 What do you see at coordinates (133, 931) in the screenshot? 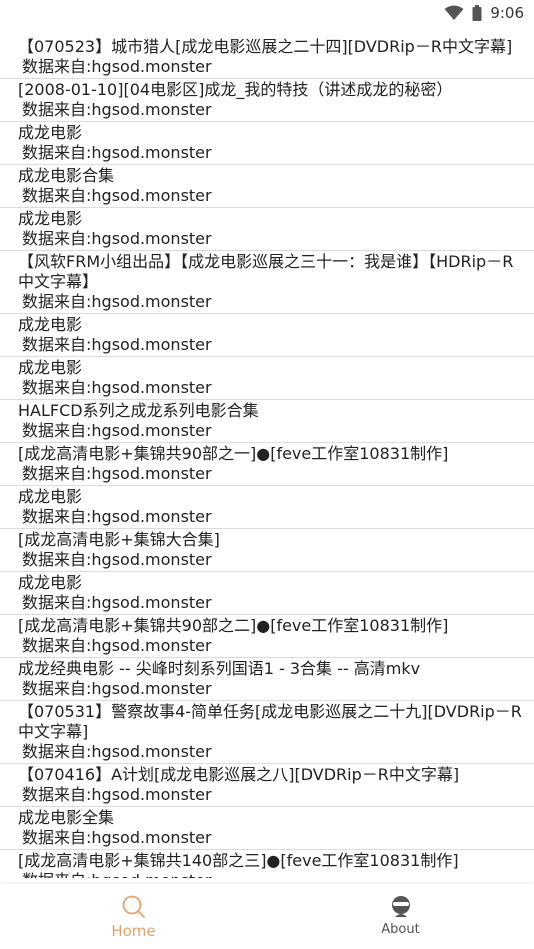
I see `nav-home-label: Home` at bounding box center [133, 931].